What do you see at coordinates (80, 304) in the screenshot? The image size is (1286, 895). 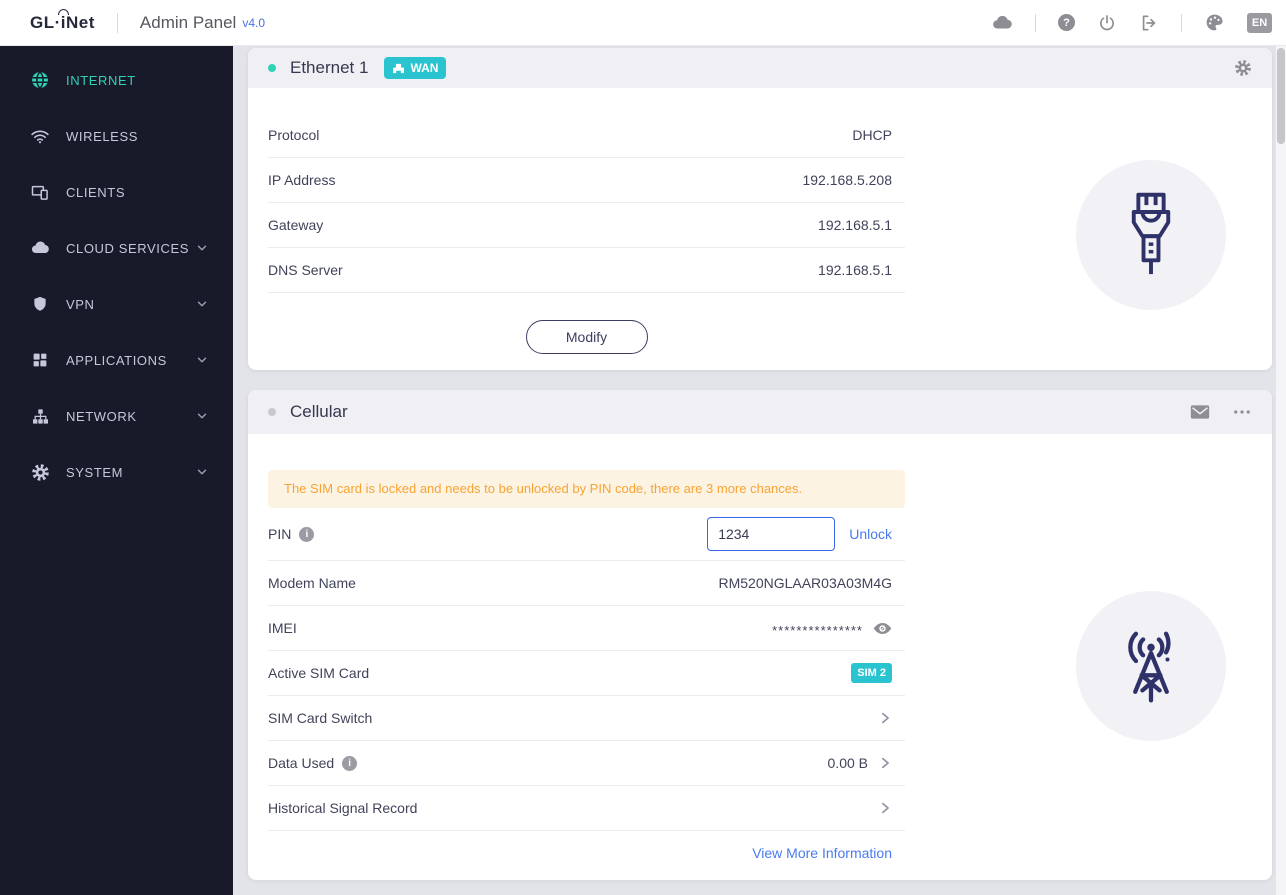 I see `sidebar-item-label: VPN` at bounding box center [80, 304].